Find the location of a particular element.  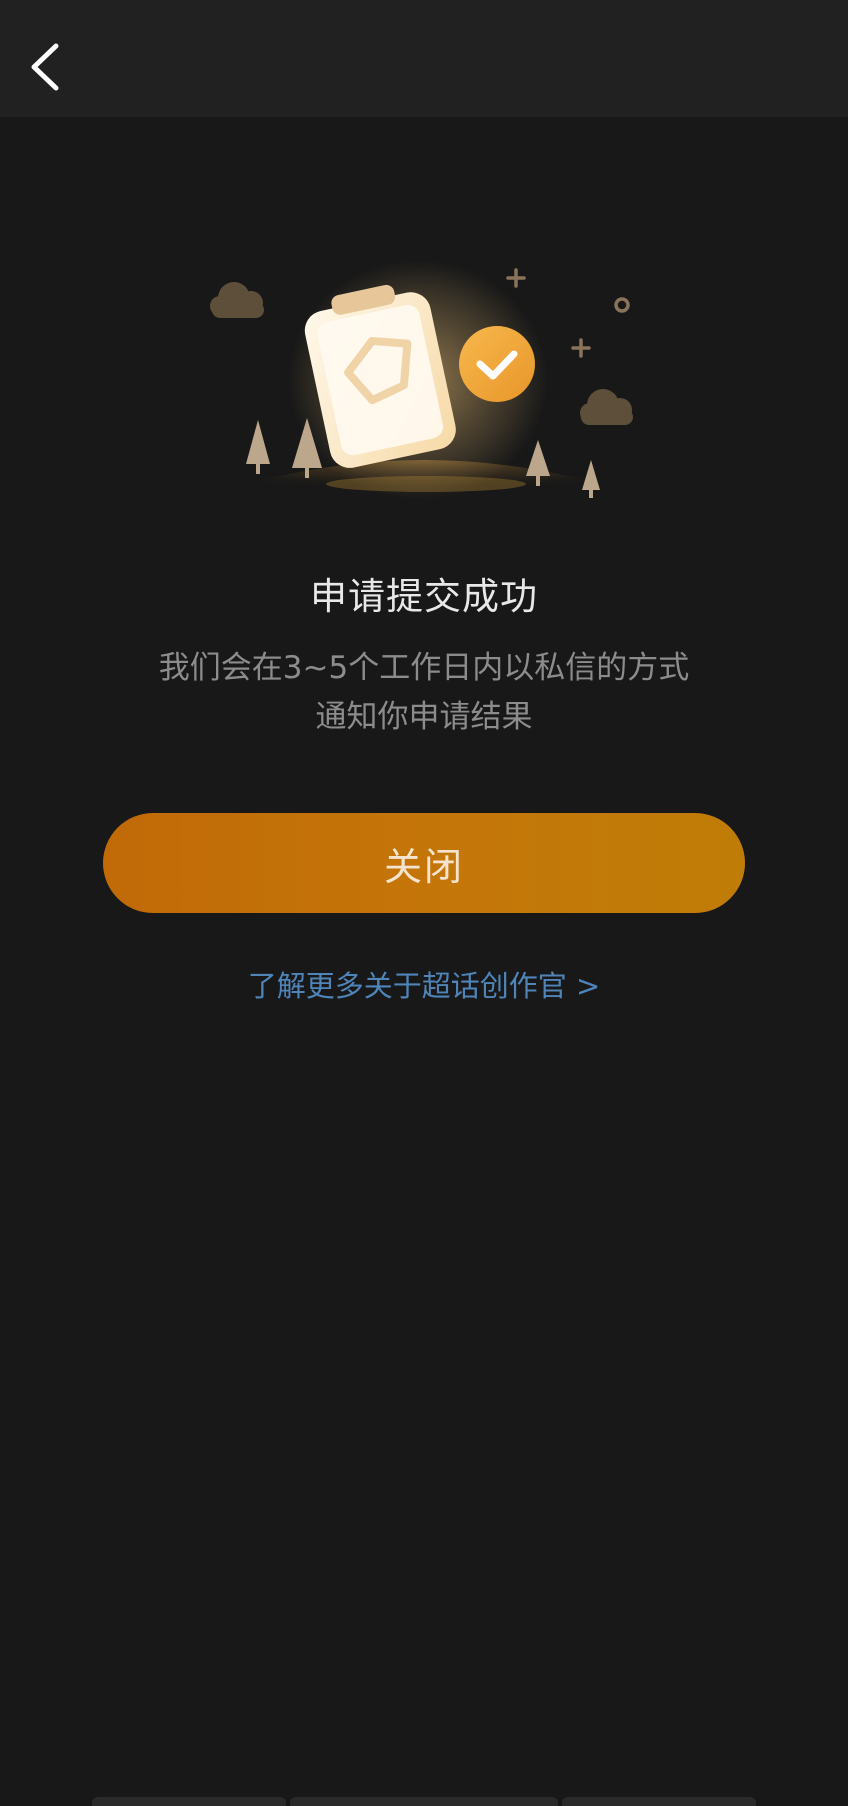

close-button: 关闭 is located at coordinates (424, 863).